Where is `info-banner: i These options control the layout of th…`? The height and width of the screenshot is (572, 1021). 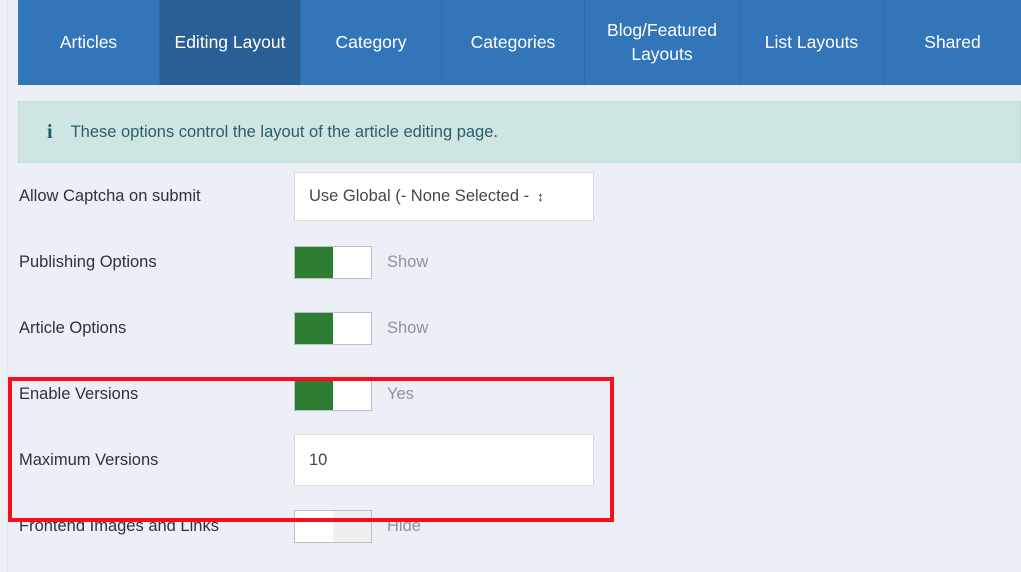 info-banner: i These options control the layout of th… is located at coordinates (519, 132).